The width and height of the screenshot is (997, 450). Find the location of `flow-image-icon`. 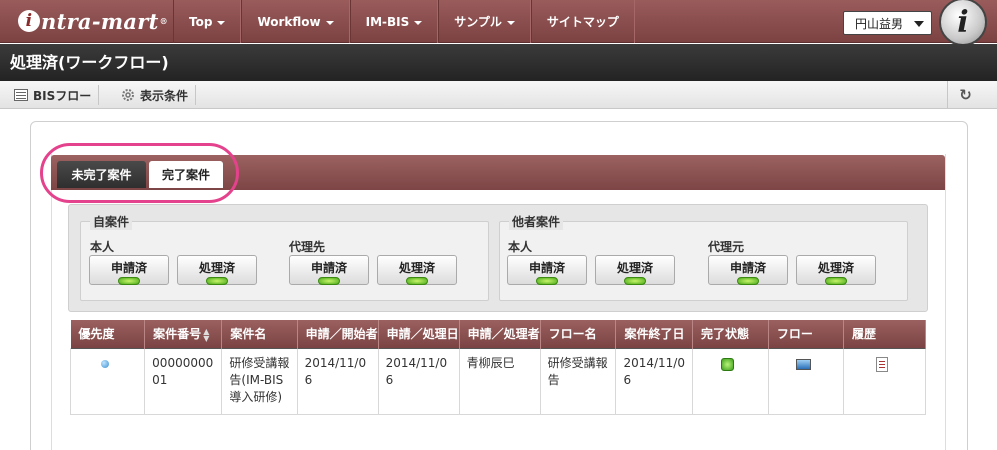

flow-image-icon is located at coordinates (803, 364).